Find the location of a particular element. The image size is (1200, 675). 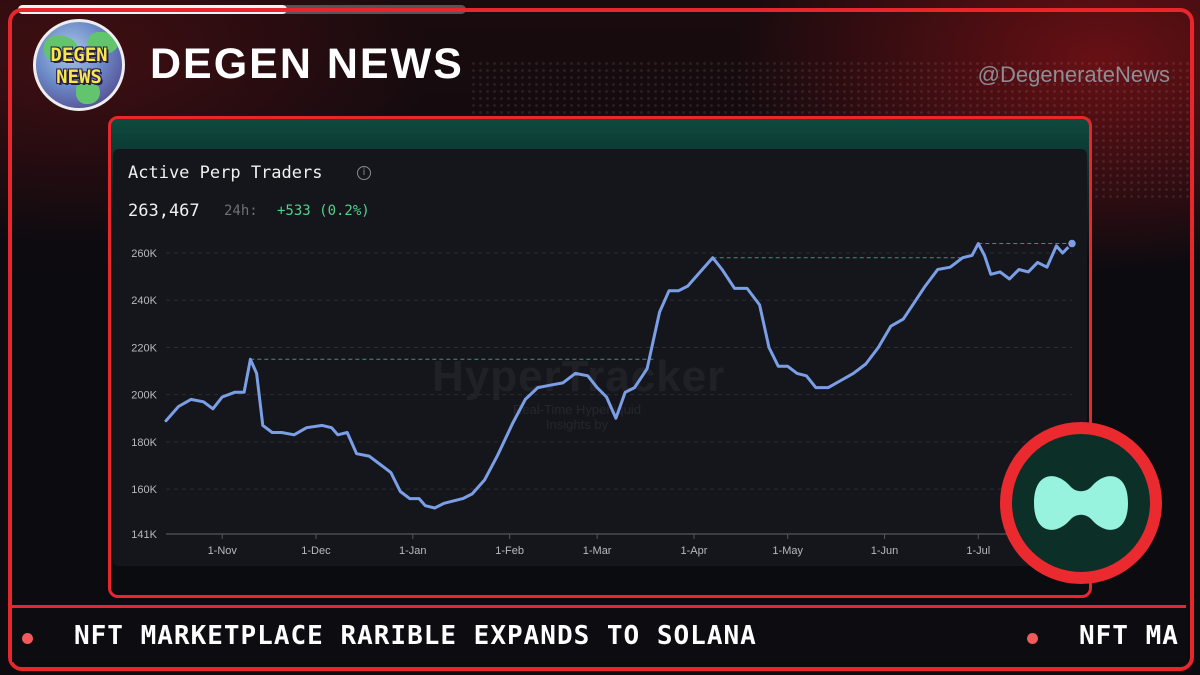

latest-point is located at coordinates (1072, 243).